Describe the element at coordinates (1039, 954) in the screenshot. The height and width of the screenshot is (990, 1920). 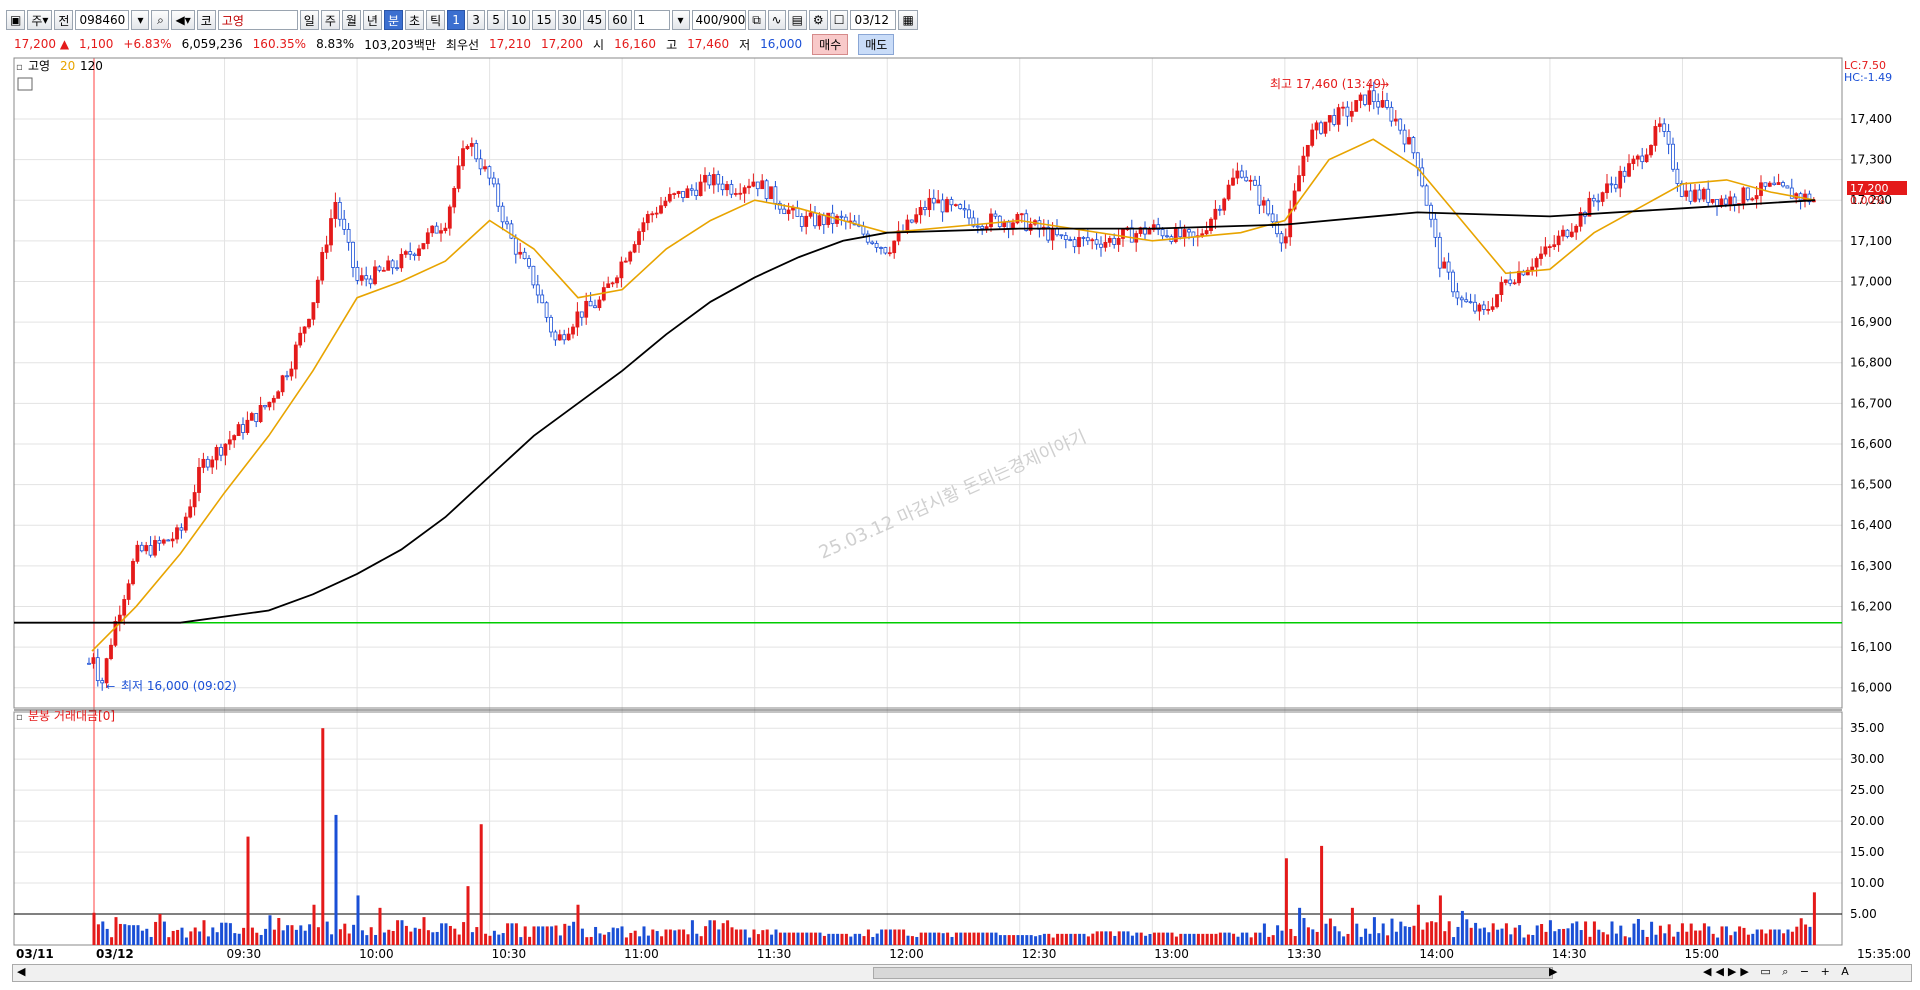
I see `time-axis-label: 12:30` at that location.